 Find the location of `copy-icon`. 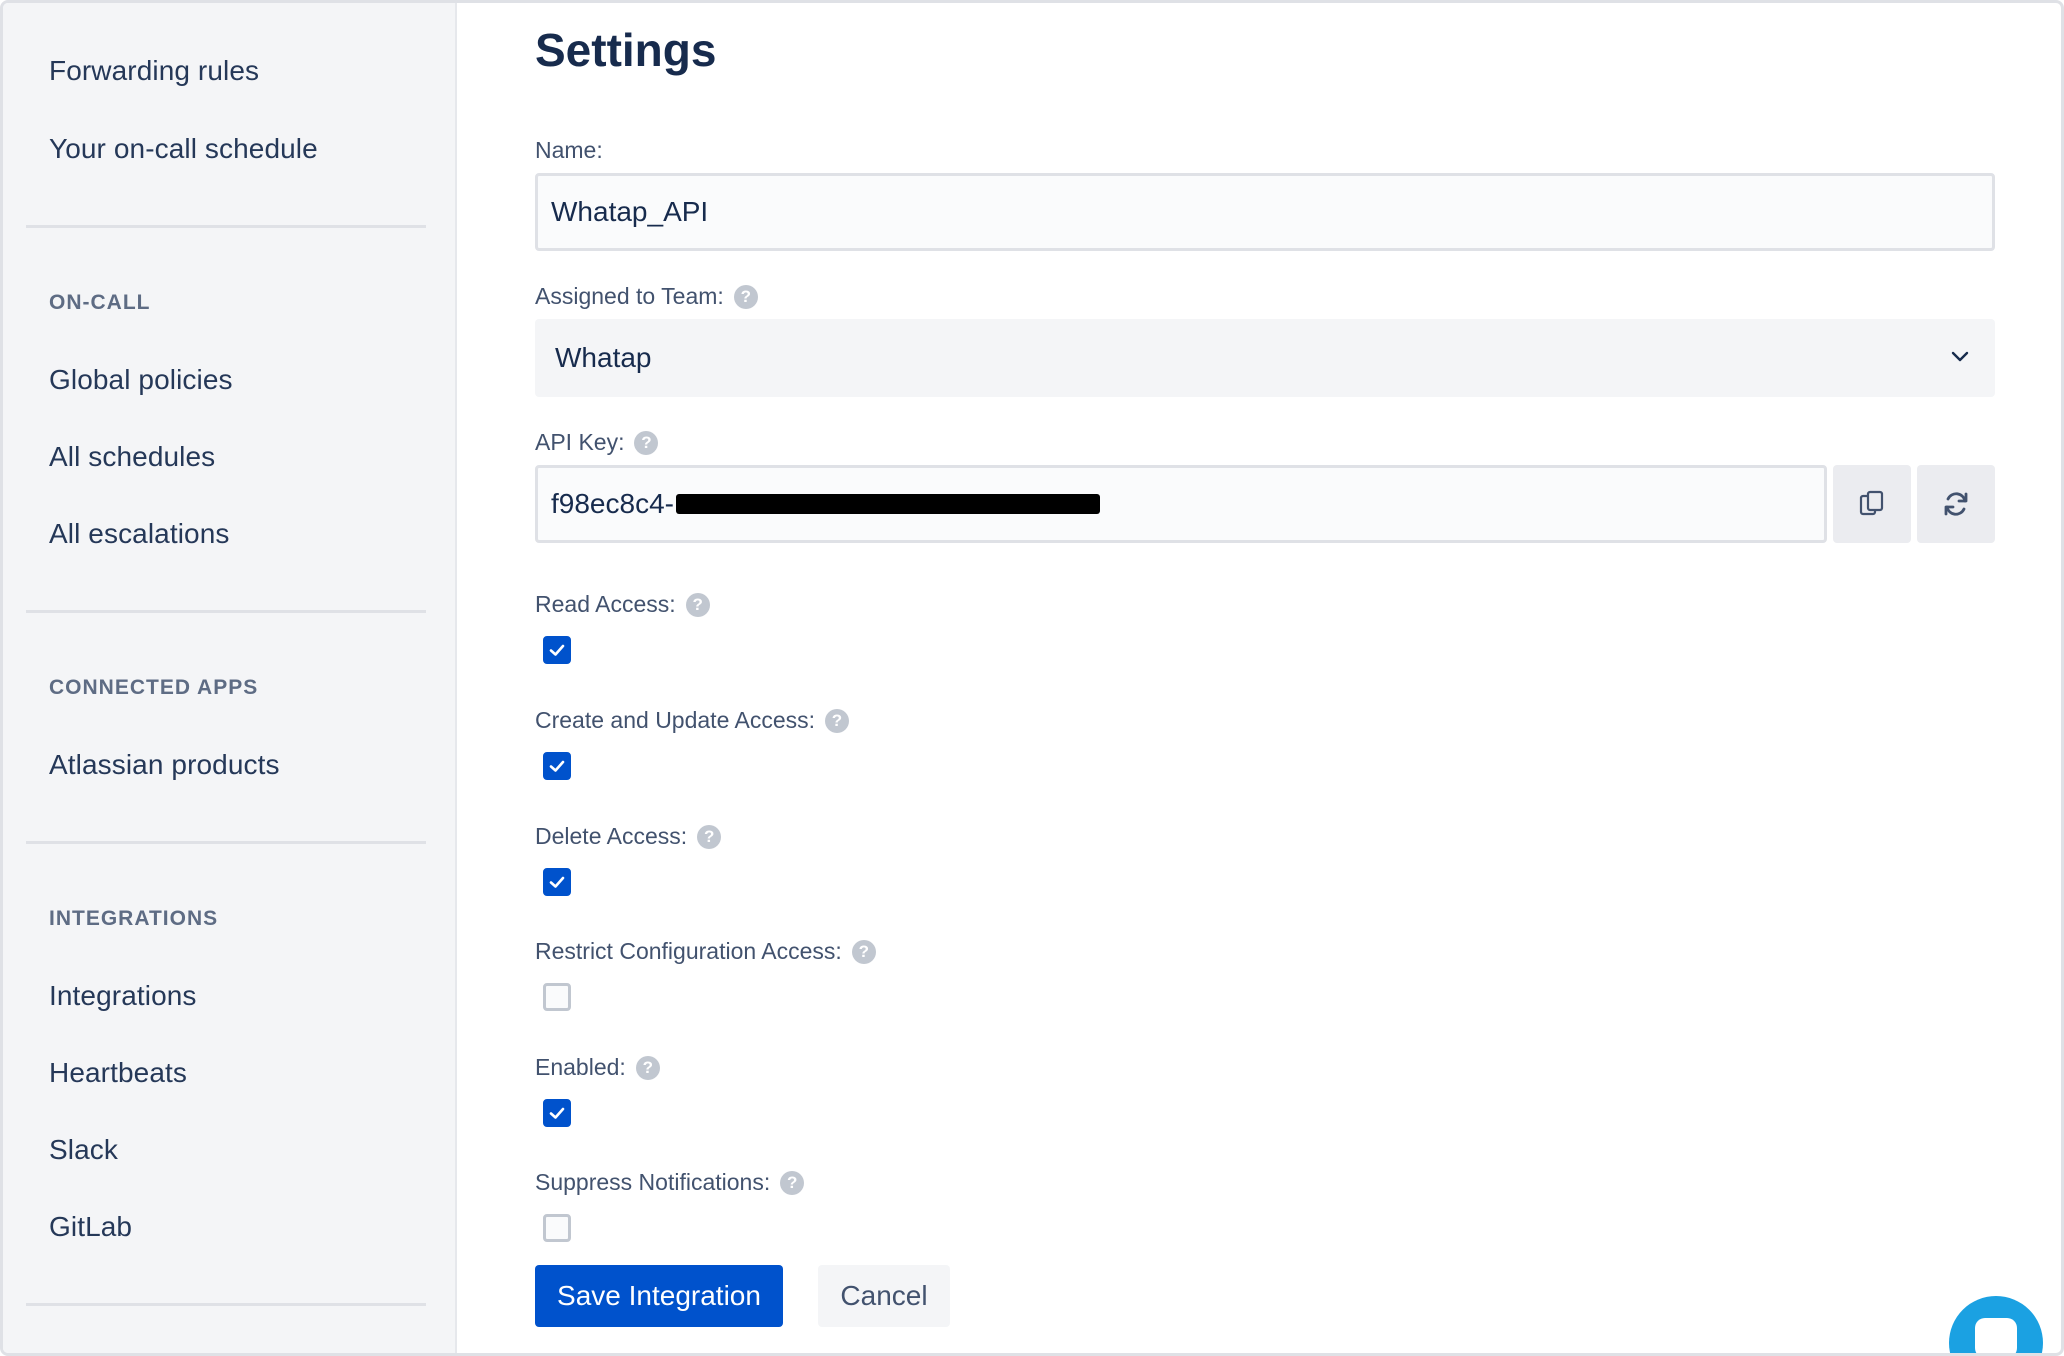

copy-icon is located at coordinates (1871, 503).